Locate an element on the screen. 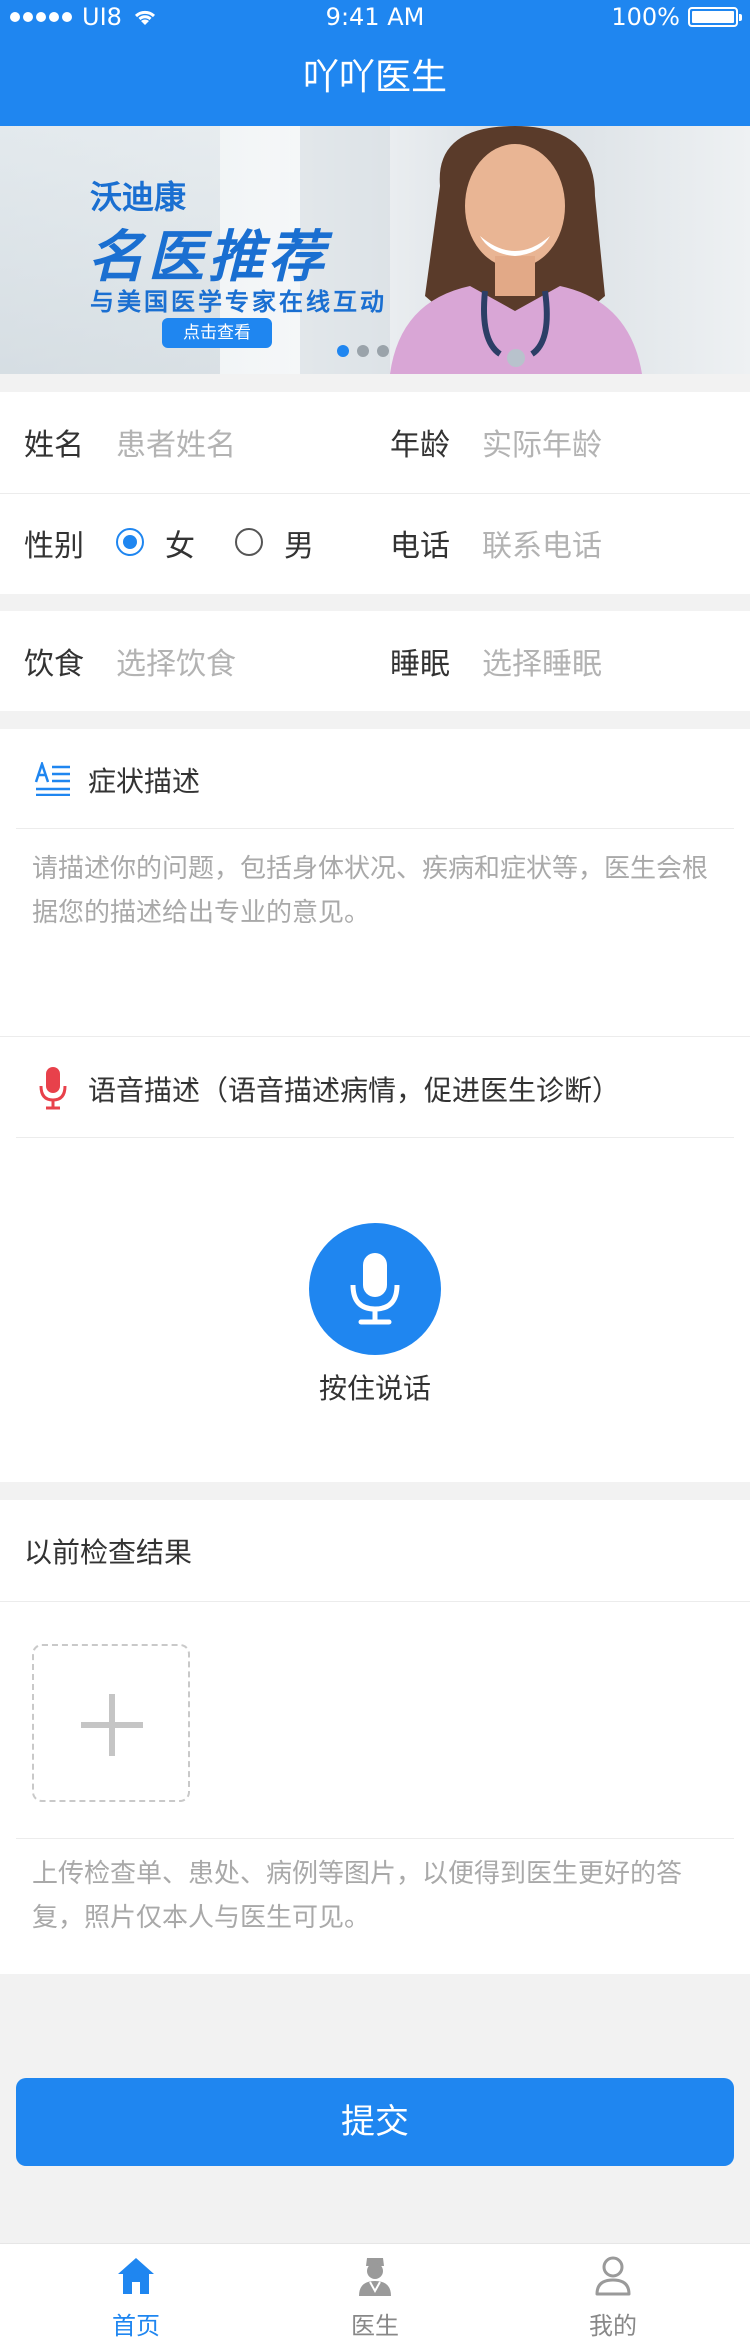  sleep-label: 睡眠 is located at coordinates (420, 664).